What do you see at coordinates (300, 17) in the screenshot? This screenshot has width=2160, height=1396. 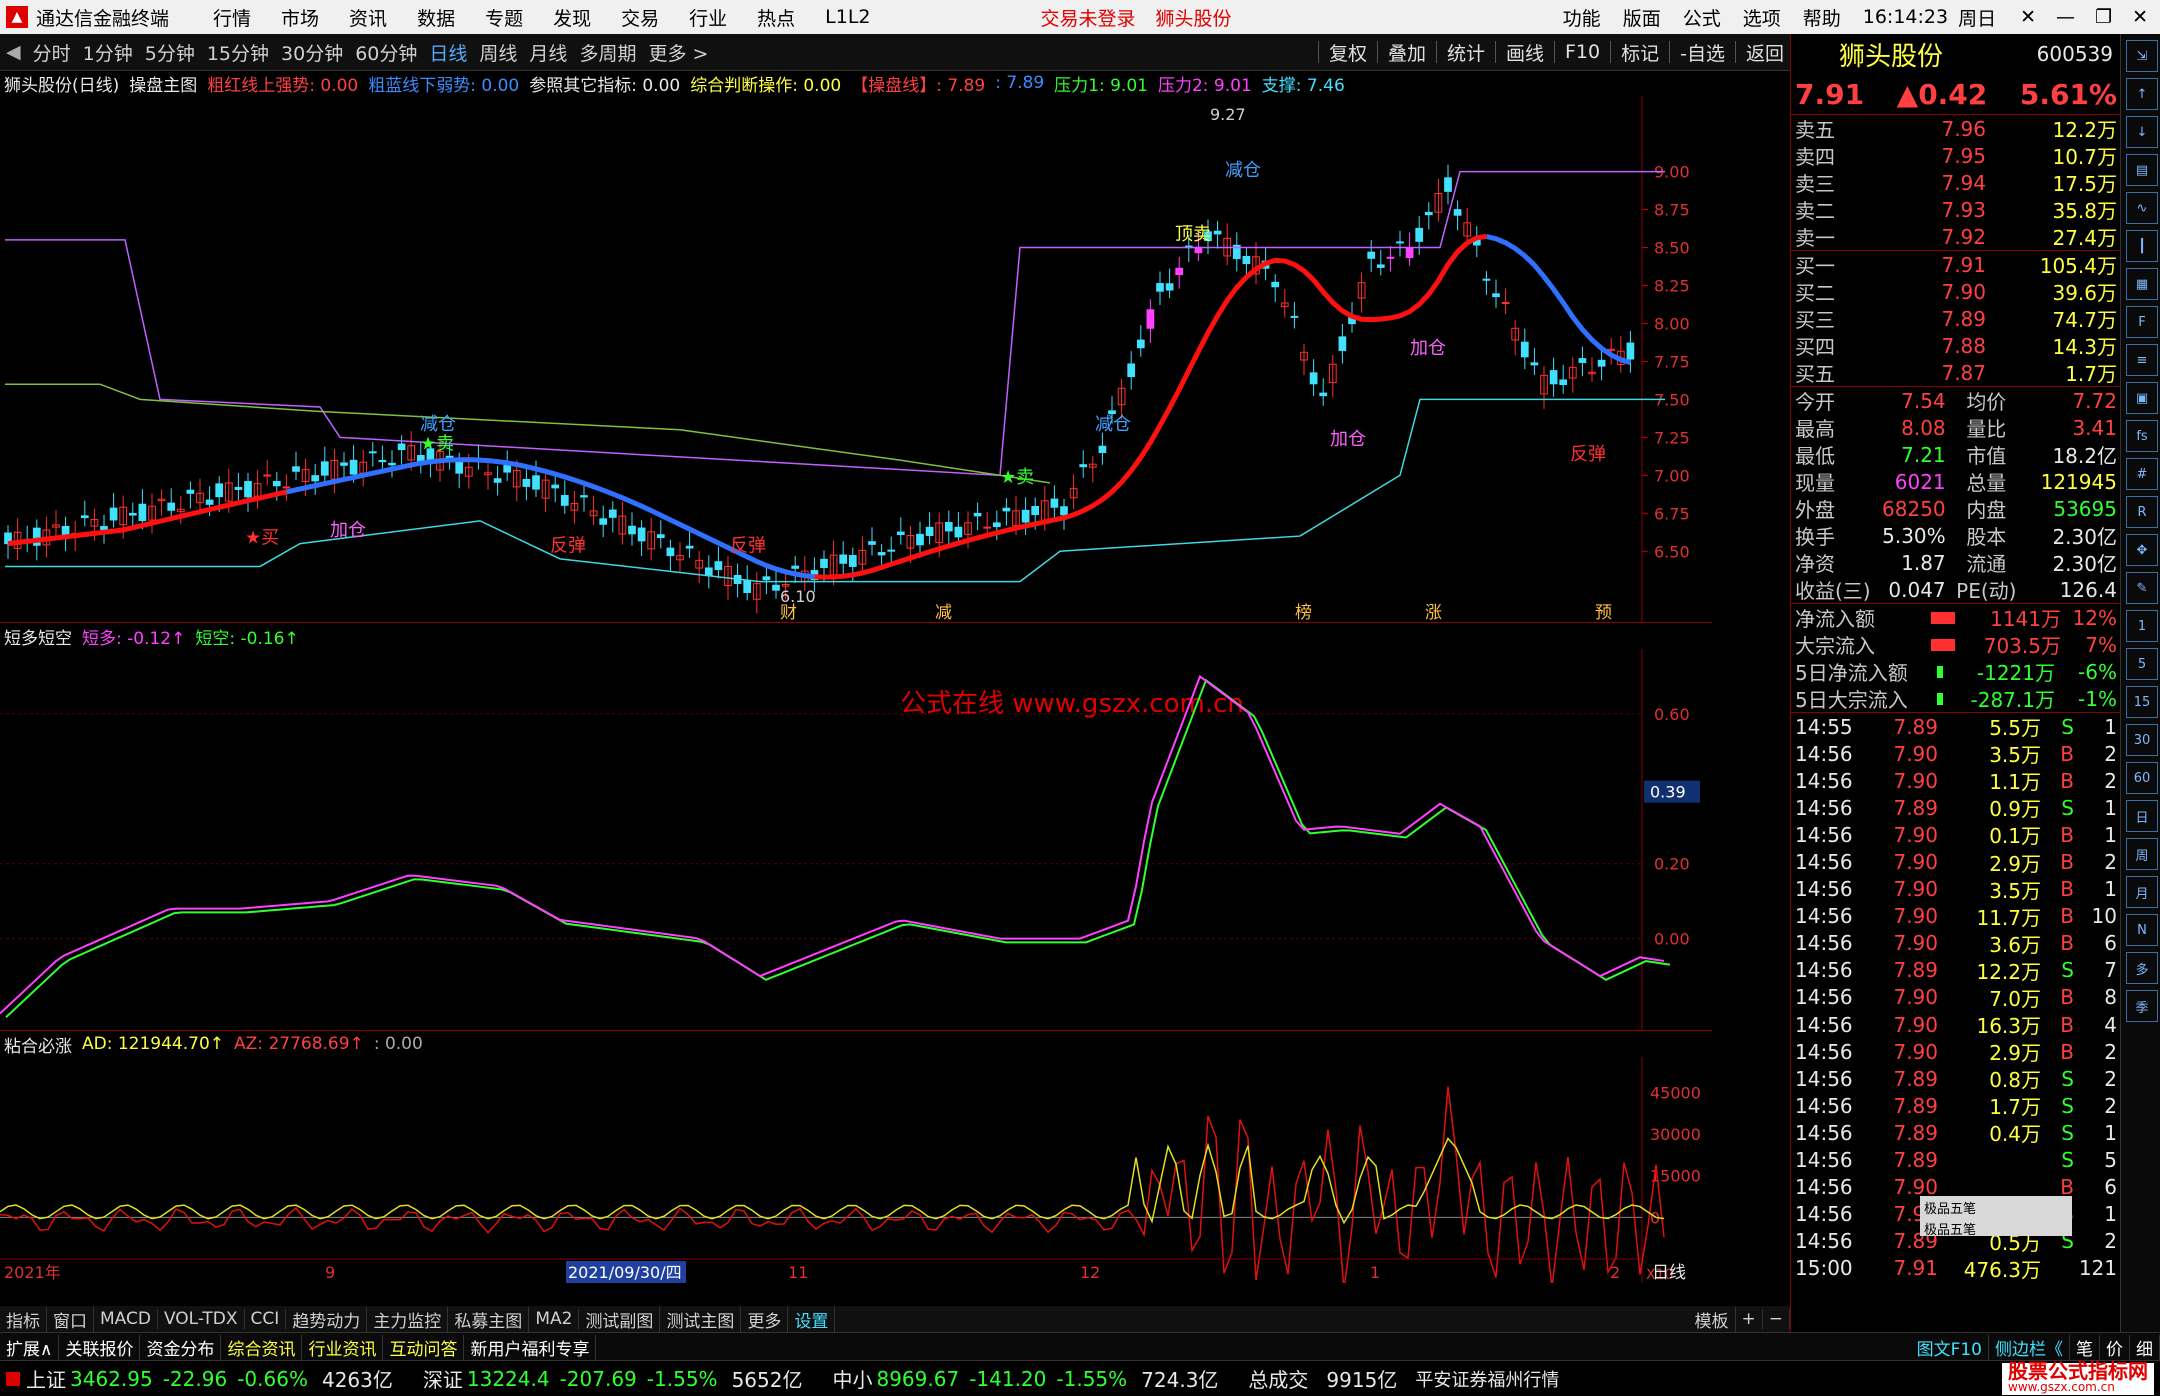 I see `menu-item: 市场` at bounding box center [300, 17].